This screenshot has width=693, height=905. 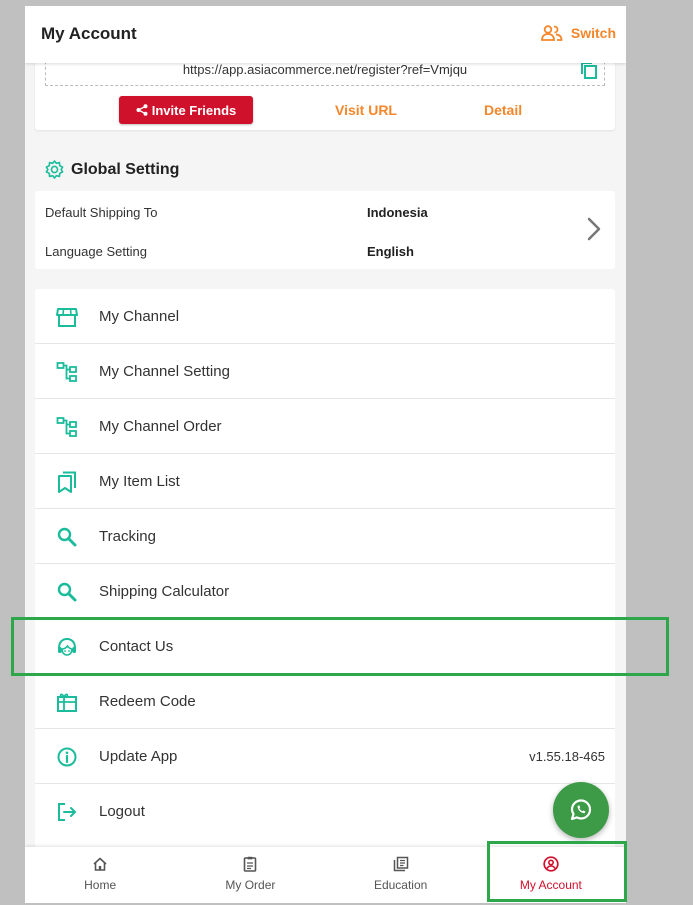 I want to click on menu-label: Logout, so click(x=122, y=811).